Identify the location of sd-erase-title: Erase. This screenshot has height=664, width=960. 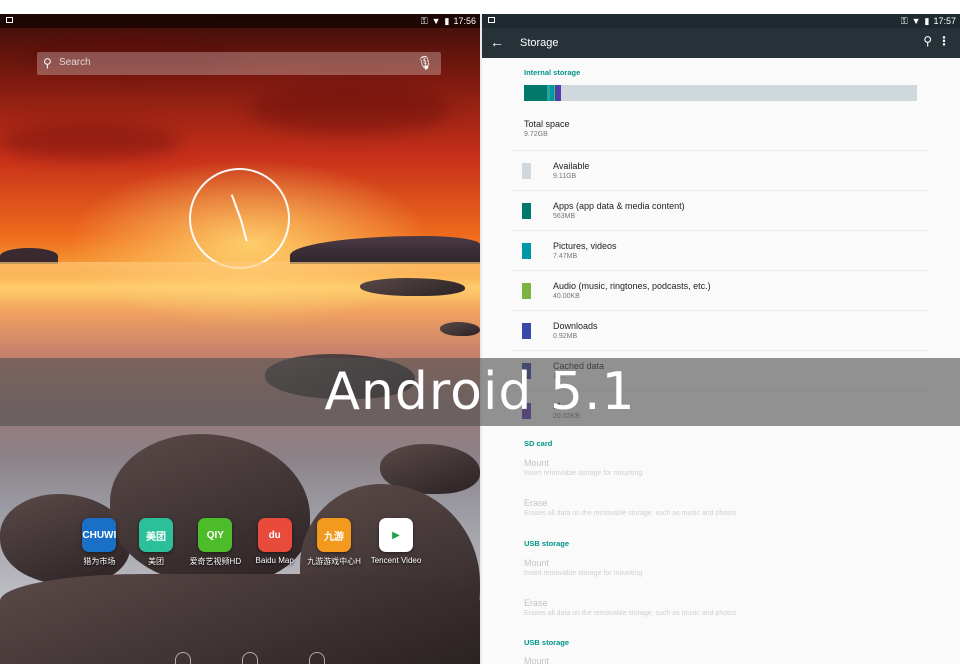
(536, 503).